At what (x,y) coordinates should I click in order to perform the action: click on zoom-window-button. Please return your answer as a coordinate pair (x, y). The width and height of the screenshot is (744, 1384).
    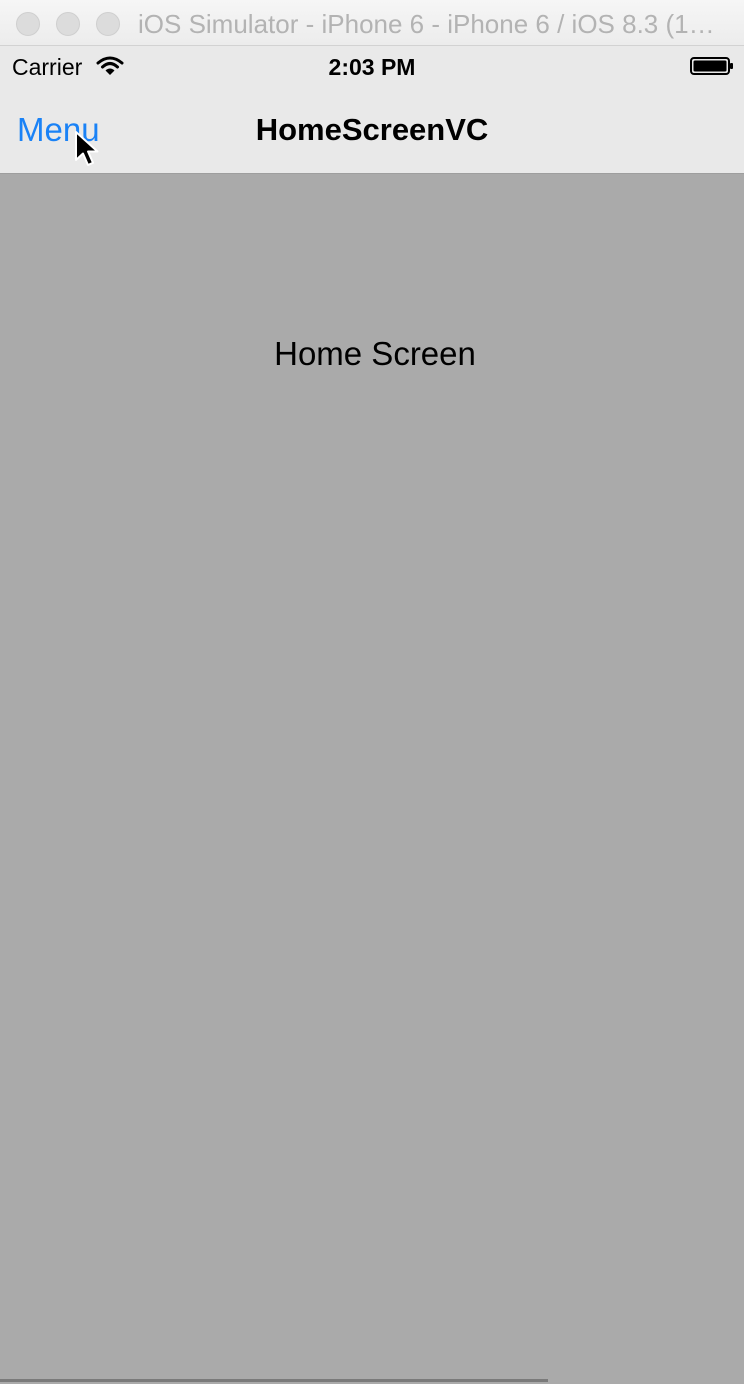
    Looking at the image, I should click on (108, 24).